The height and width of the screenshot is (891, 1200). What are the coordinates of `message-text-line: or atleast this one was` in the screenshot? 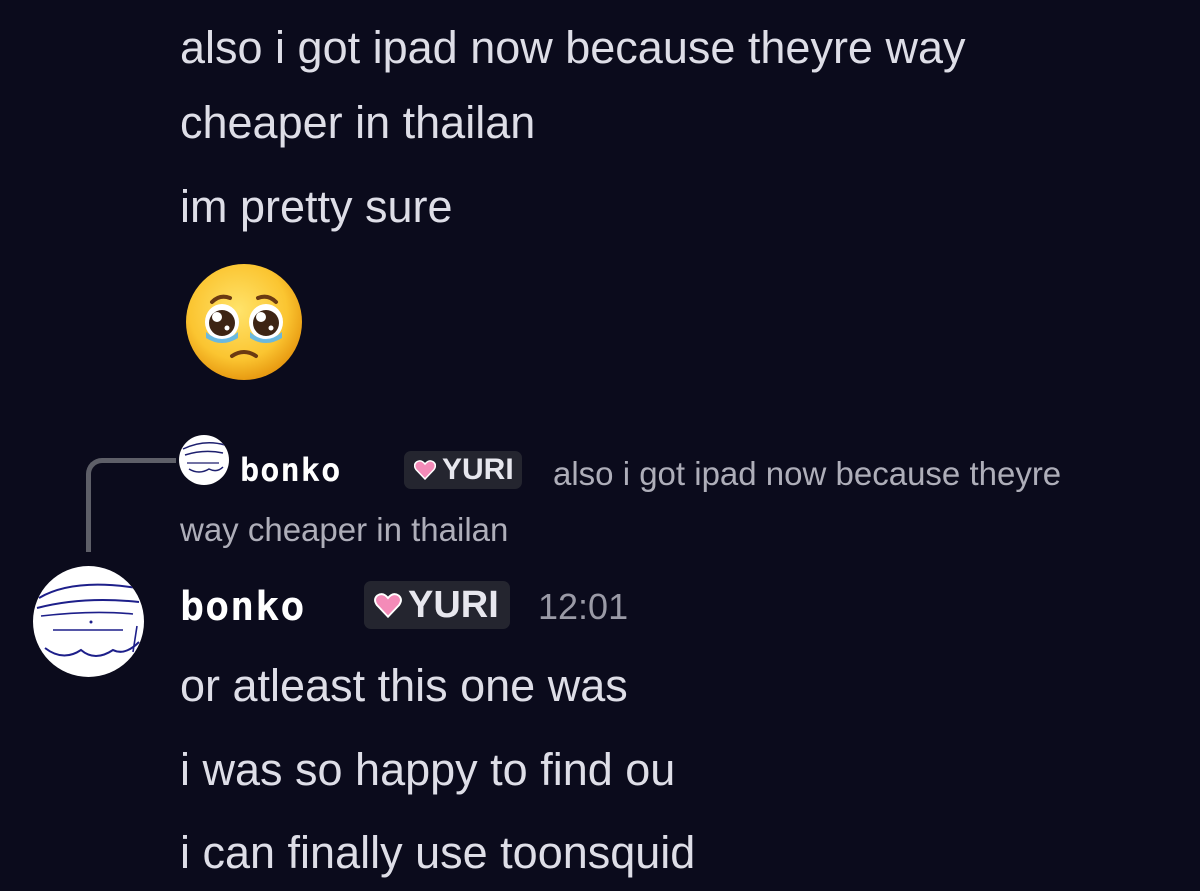 It's located at (404, 685).